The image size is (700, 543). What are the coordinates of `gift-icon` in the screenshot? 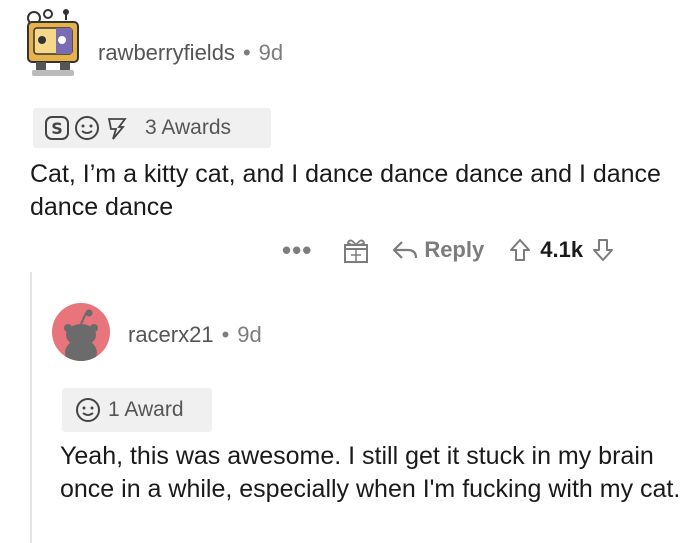 It's located at (356, 250).